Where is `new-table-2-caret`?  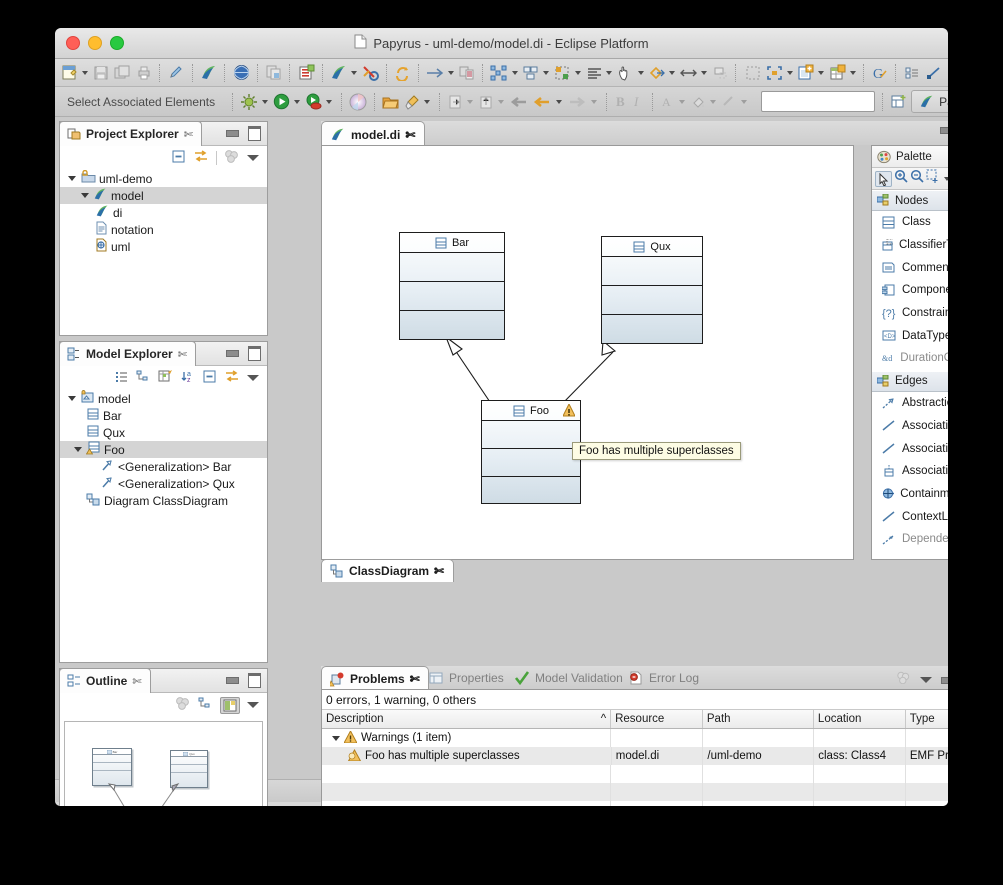 new-table-2-caret is located at coordinates (852, 72).